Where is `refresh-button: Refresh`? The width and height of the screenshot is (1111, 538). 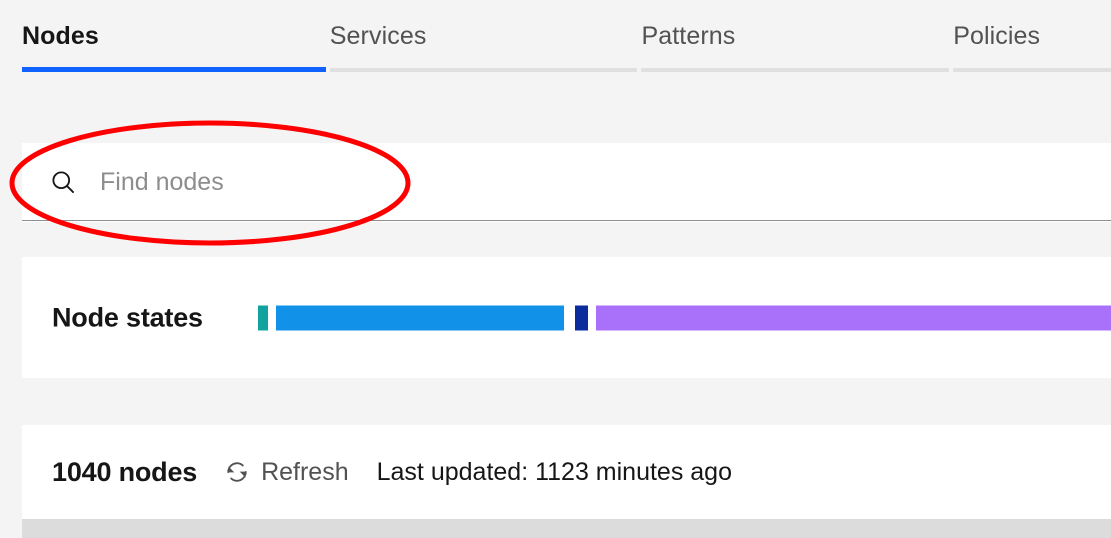 refresh-button: Refresh is located at coordinates (286, 472).